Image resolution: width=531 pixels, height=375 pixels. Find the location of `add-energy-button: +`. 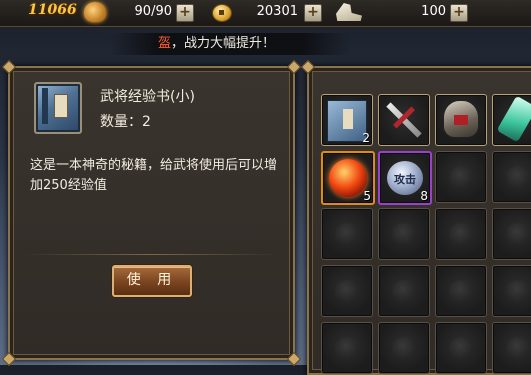

add-energy-button: + is located at coordinates (459, 13).